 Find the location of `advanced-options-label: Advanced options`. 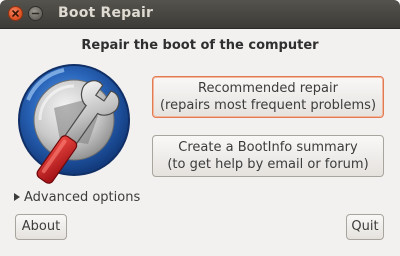

advanced-options-label: Advanced options is located at coordinates (82, 197).